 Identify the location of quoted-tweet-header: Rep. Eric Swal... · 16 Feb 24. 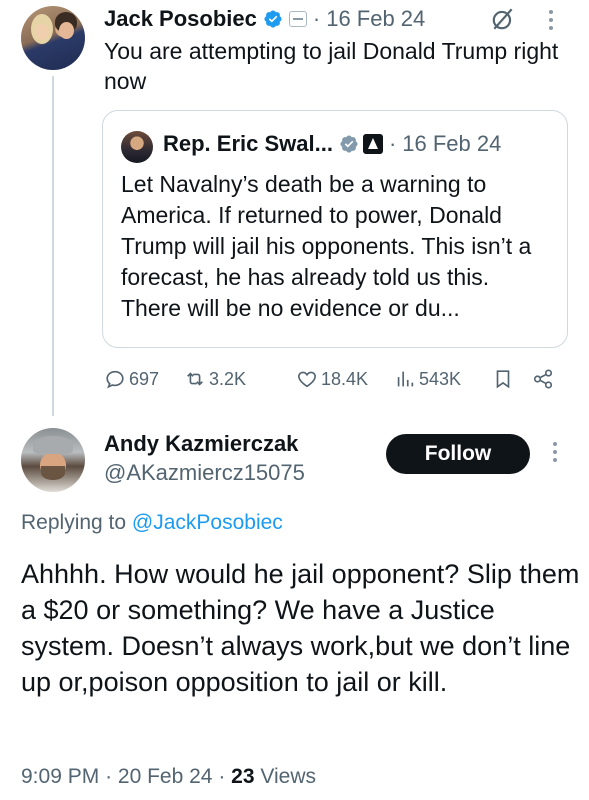
(332, 144).